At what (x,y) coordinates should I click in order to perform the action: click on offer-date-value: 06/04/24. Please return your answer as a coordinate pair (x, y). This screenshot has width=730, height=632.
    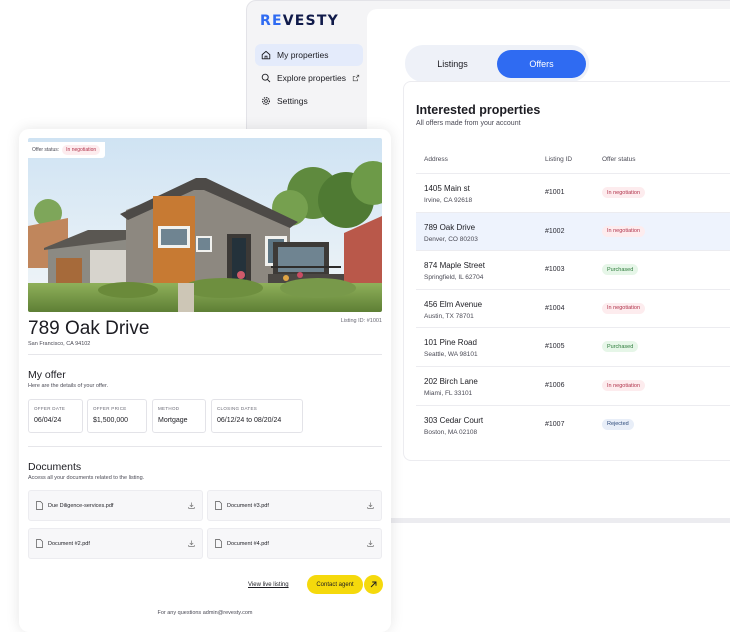
    Looking at the image, I should click on (48, 420).